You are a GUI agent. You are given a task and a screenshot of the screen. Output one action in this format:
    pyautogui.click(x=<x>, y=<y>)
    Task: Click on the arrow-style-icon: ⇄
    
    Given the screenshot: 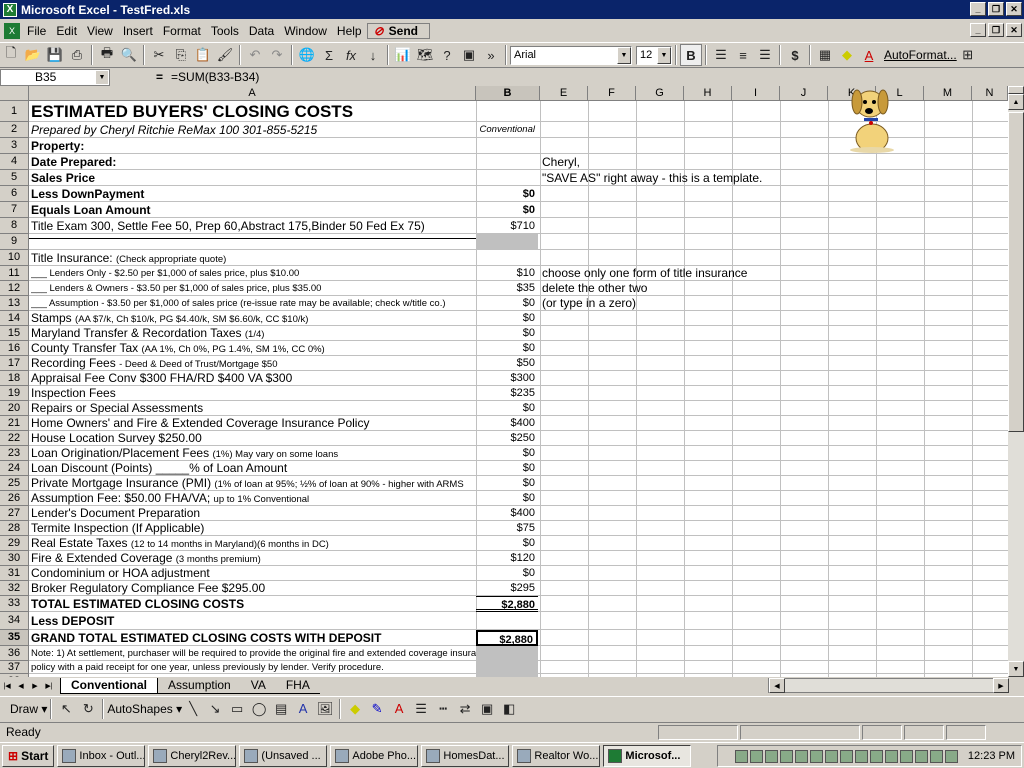 What is the action you would take?
    pyautogui.click(x=465, y=709)
    